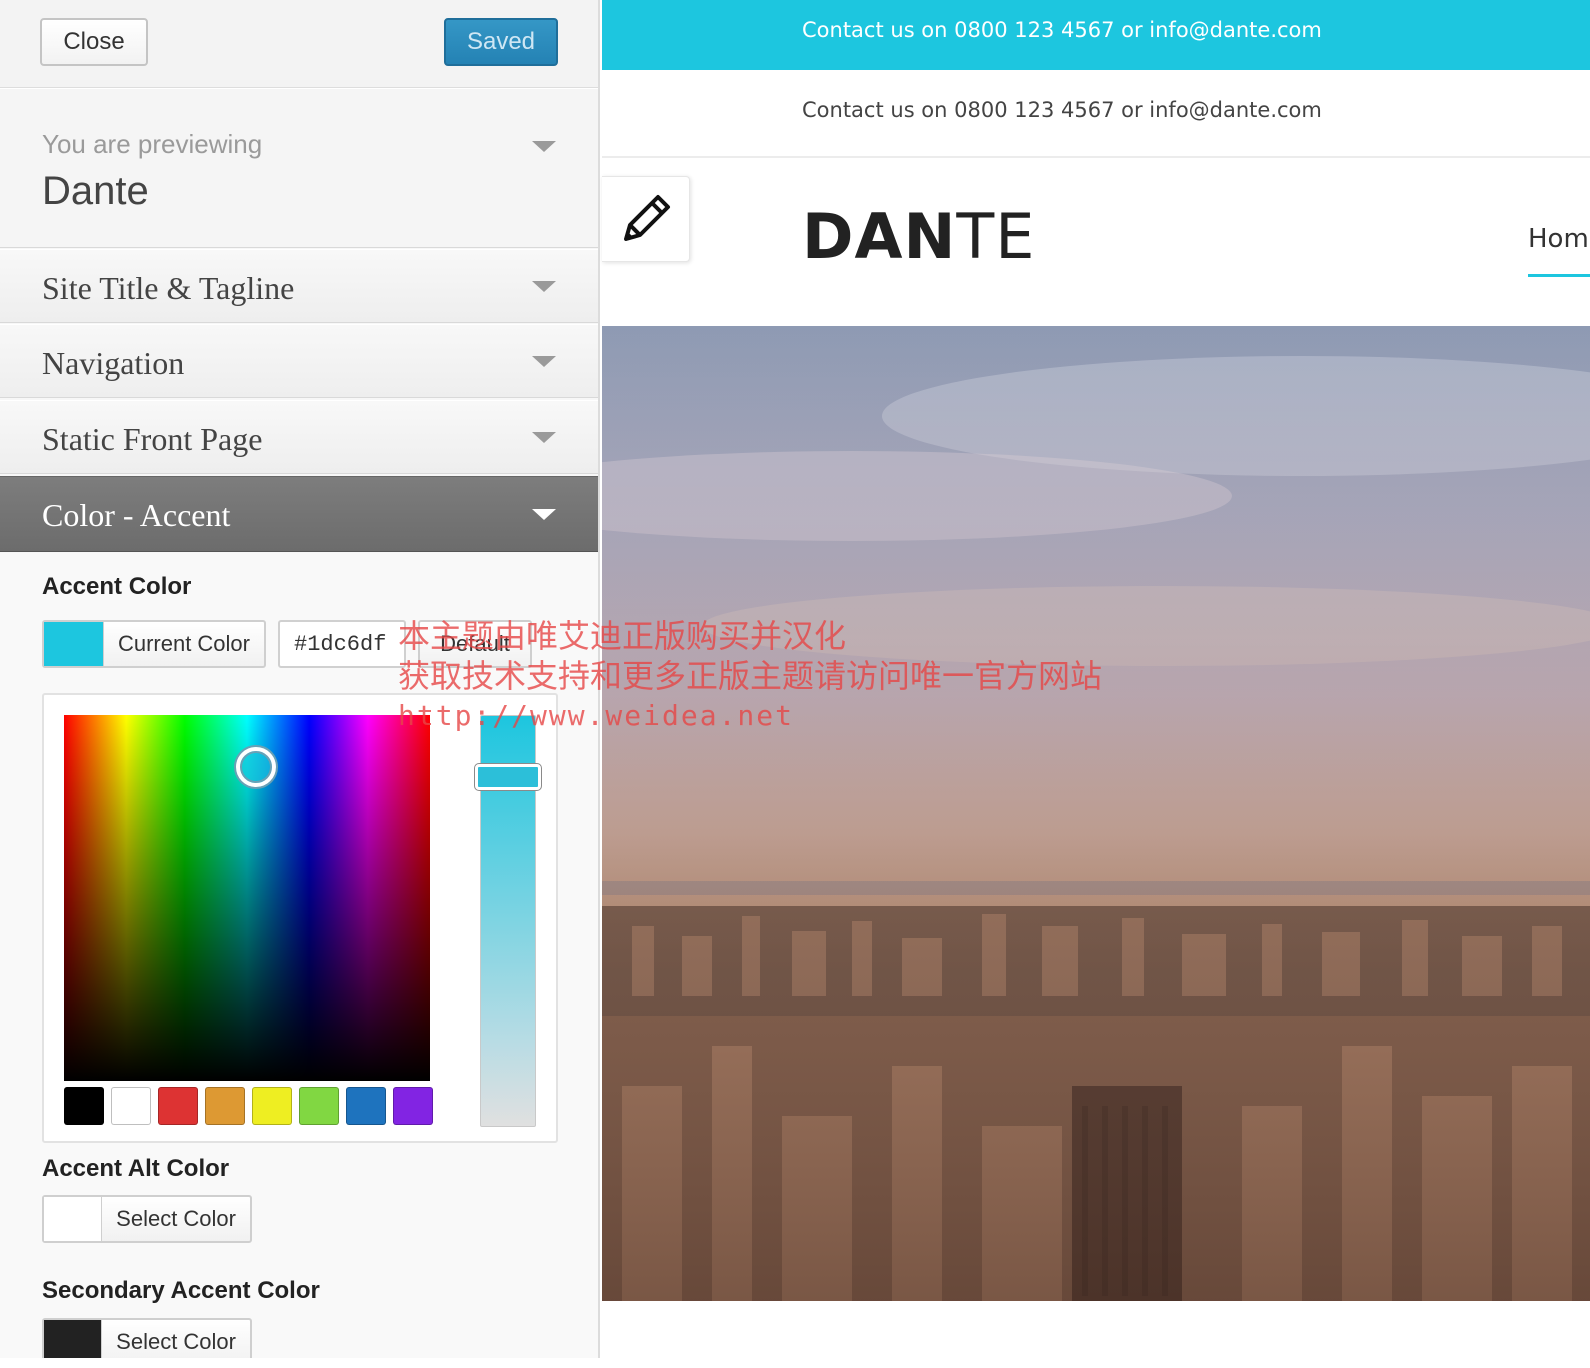 Image resolution: width=1590 pixels, height=1368 pixels. I want to click on secondary-accent-color-button: Select Color, so click(147, 1338).